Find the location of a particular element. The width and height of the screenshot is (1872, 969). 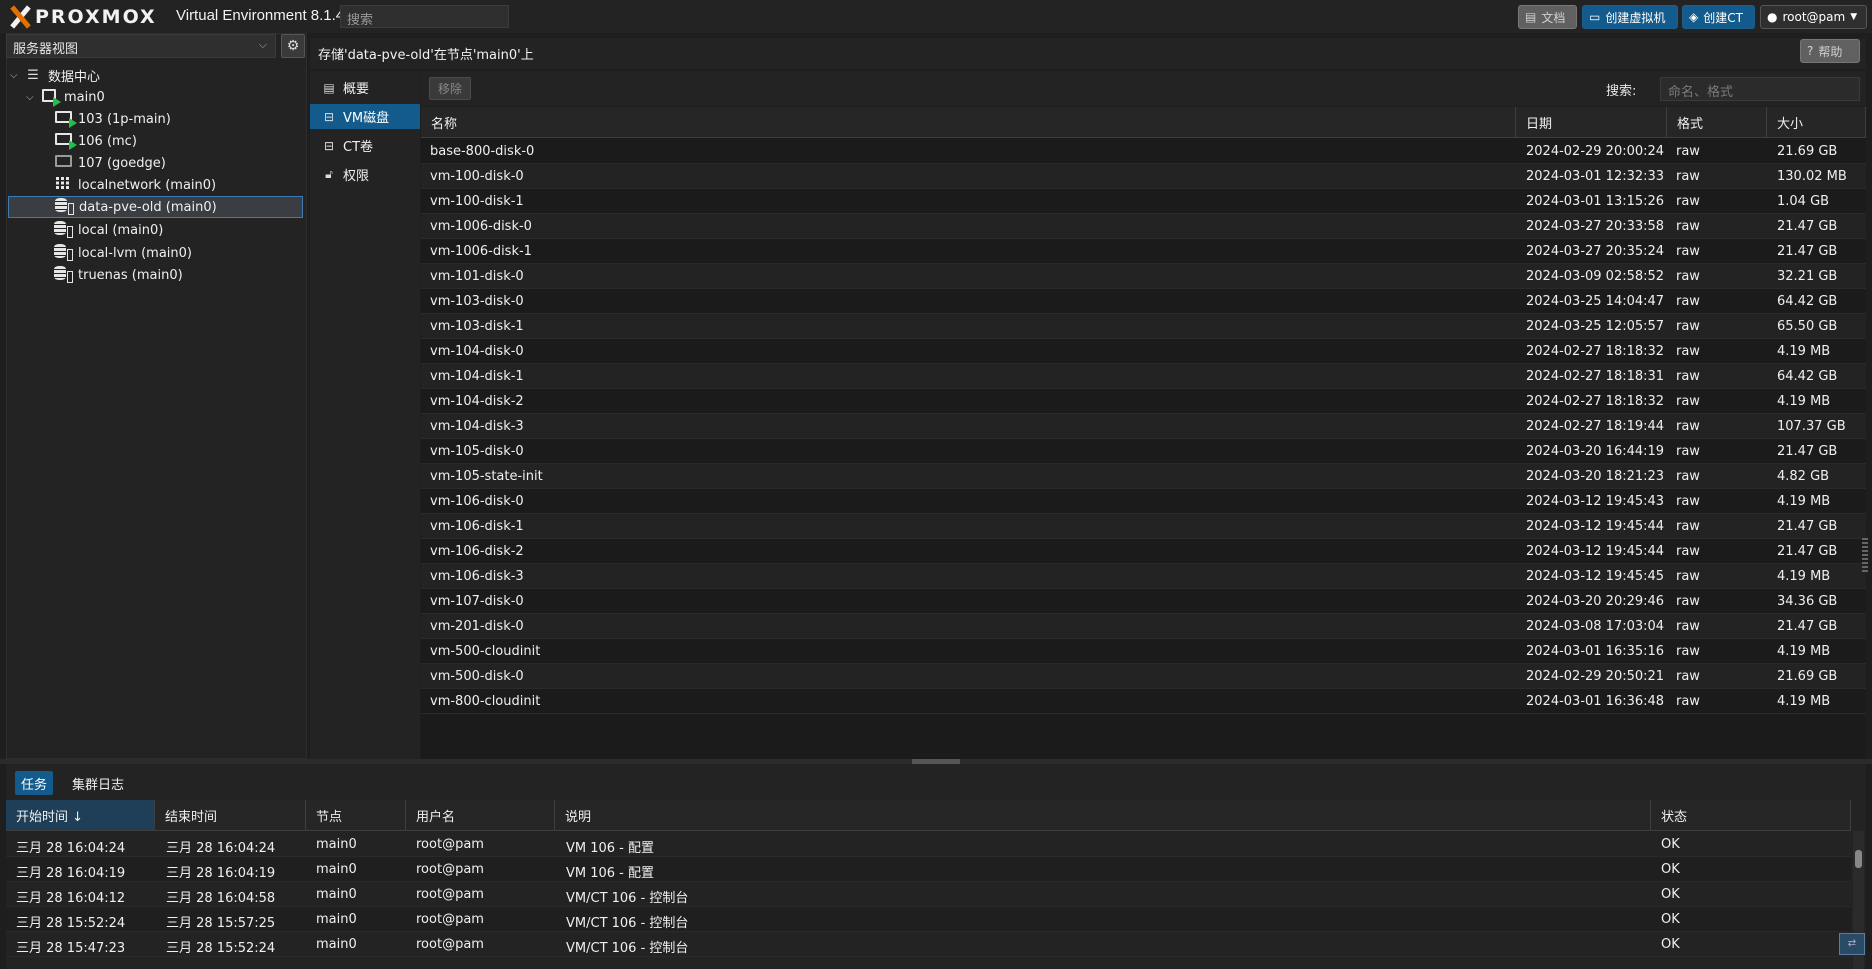

column-header-format: 格式 is located at coordinates (1717, 122).